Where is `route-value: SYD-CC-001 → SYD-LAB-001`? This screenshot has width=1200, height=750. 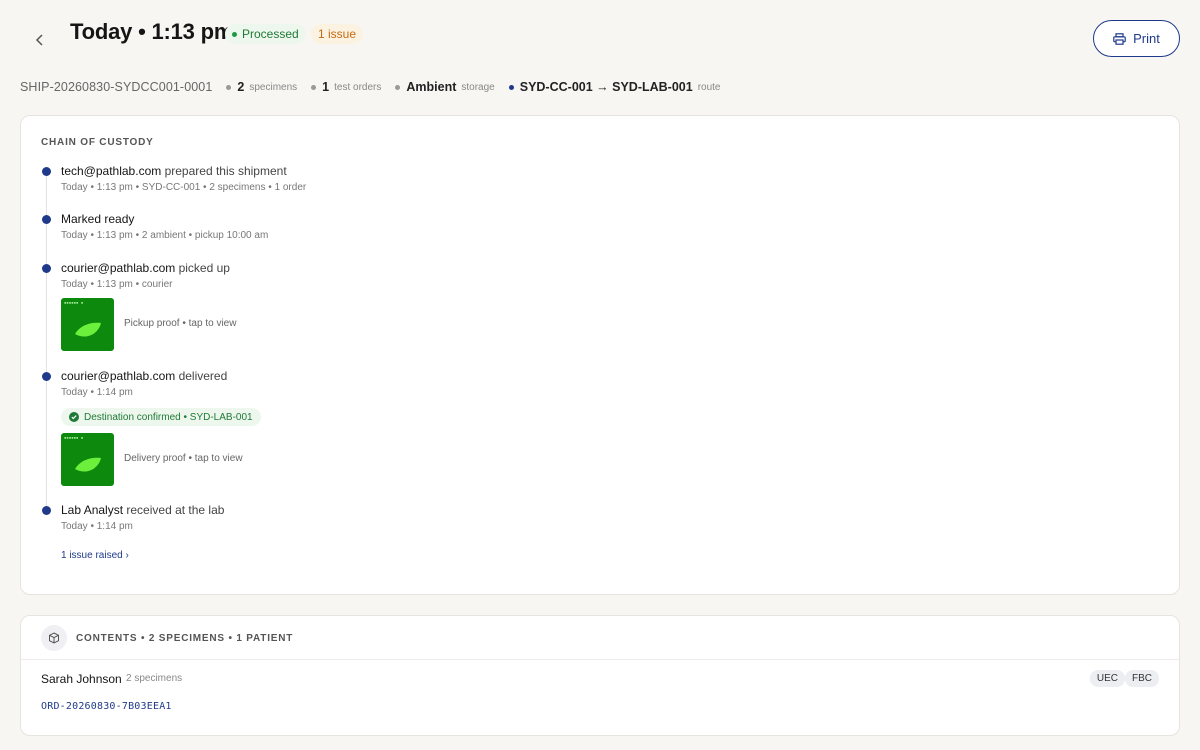 route-value: SYD-CC-001 → SYD-LAB-001 is located at coordinates (606, 87).